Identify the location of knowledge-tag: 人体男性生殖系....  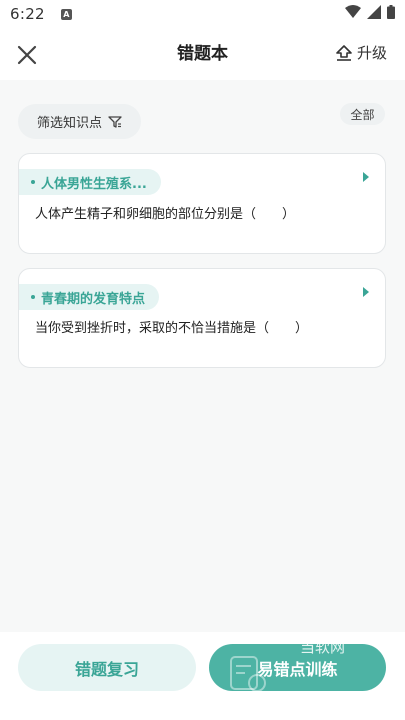
(90, 182).